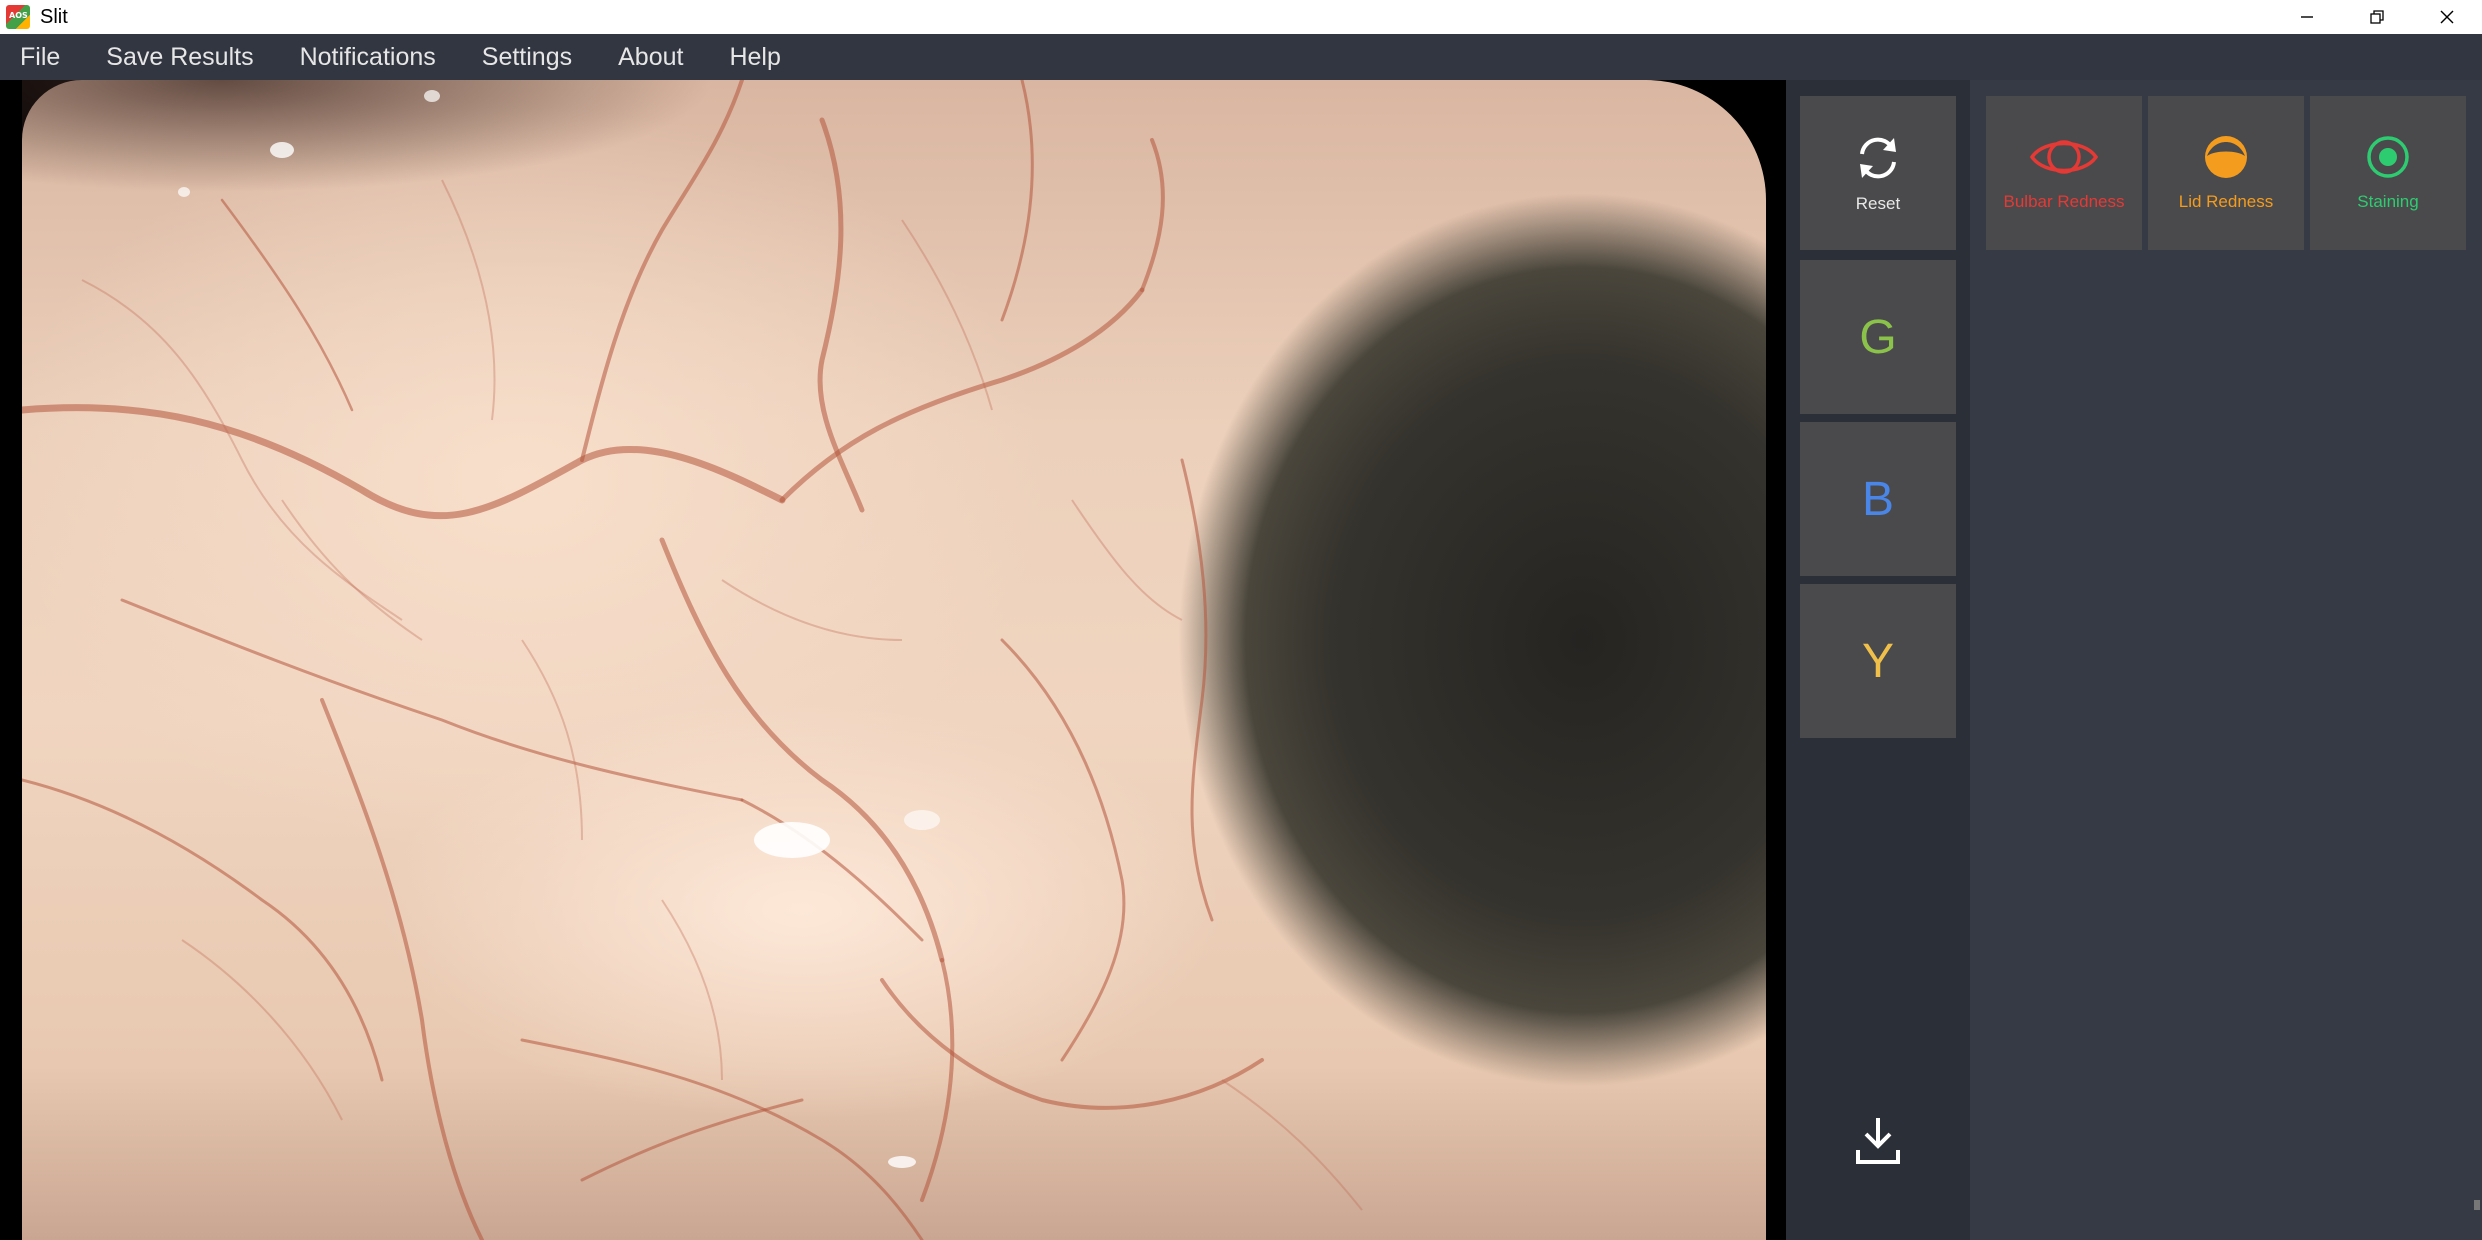 This screenshot has height=1240, width=2482. Describe the element at coordinates (368, 57) in the screenshot. I see `menu-notifications: Notifications` at that location.